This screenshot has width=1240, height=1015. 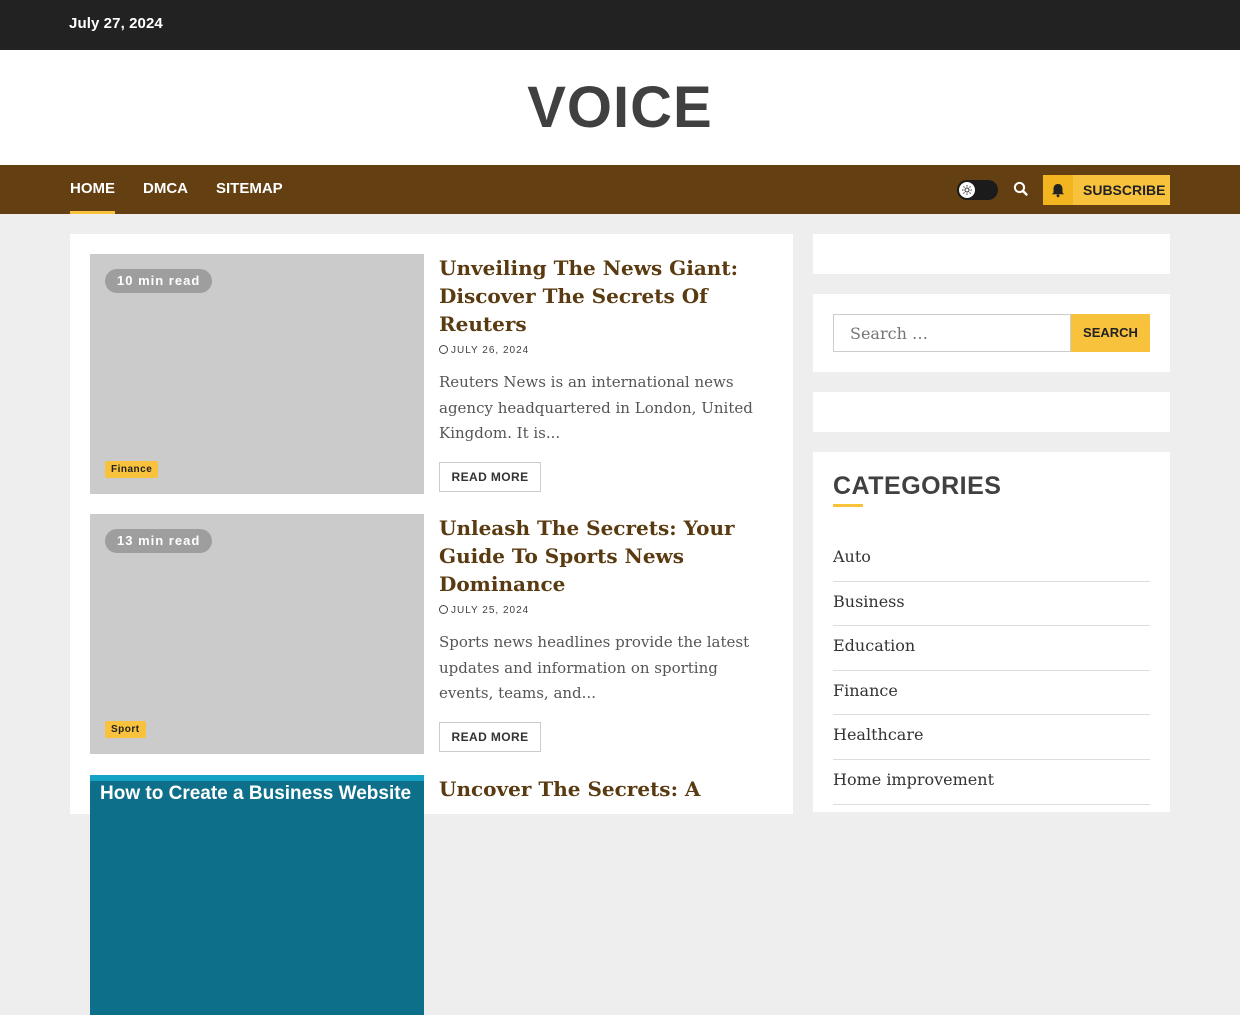 What do you see at coordinates (159, 541) in the screenshot?
I see `read-time-badge: 13 min read` at bounding box center [159, 541].